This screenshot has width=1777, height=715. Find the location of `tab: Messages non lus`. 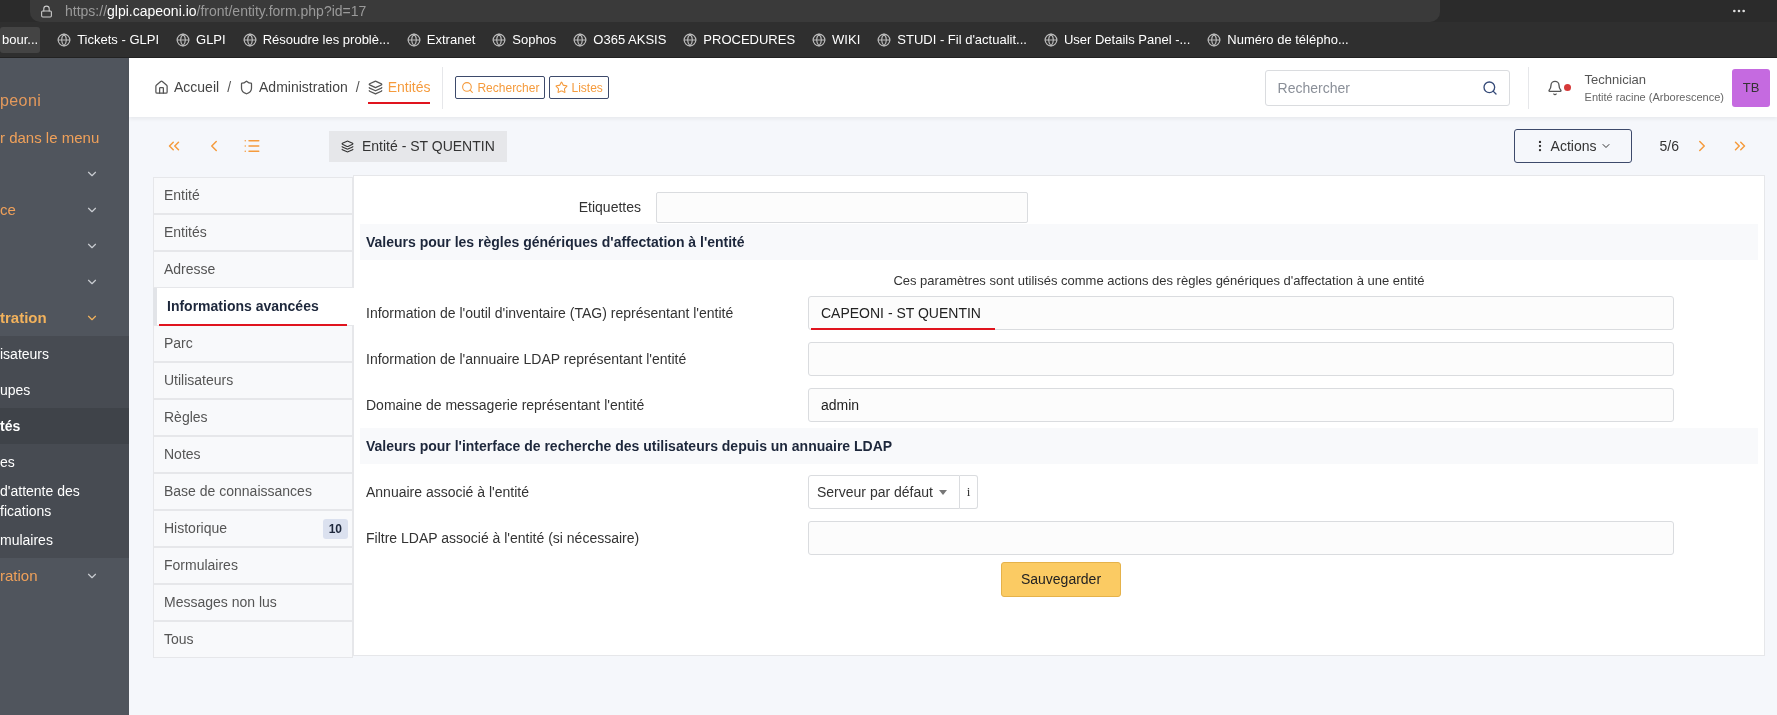

tab: Messages non lus is located at coordinates (253, 602).